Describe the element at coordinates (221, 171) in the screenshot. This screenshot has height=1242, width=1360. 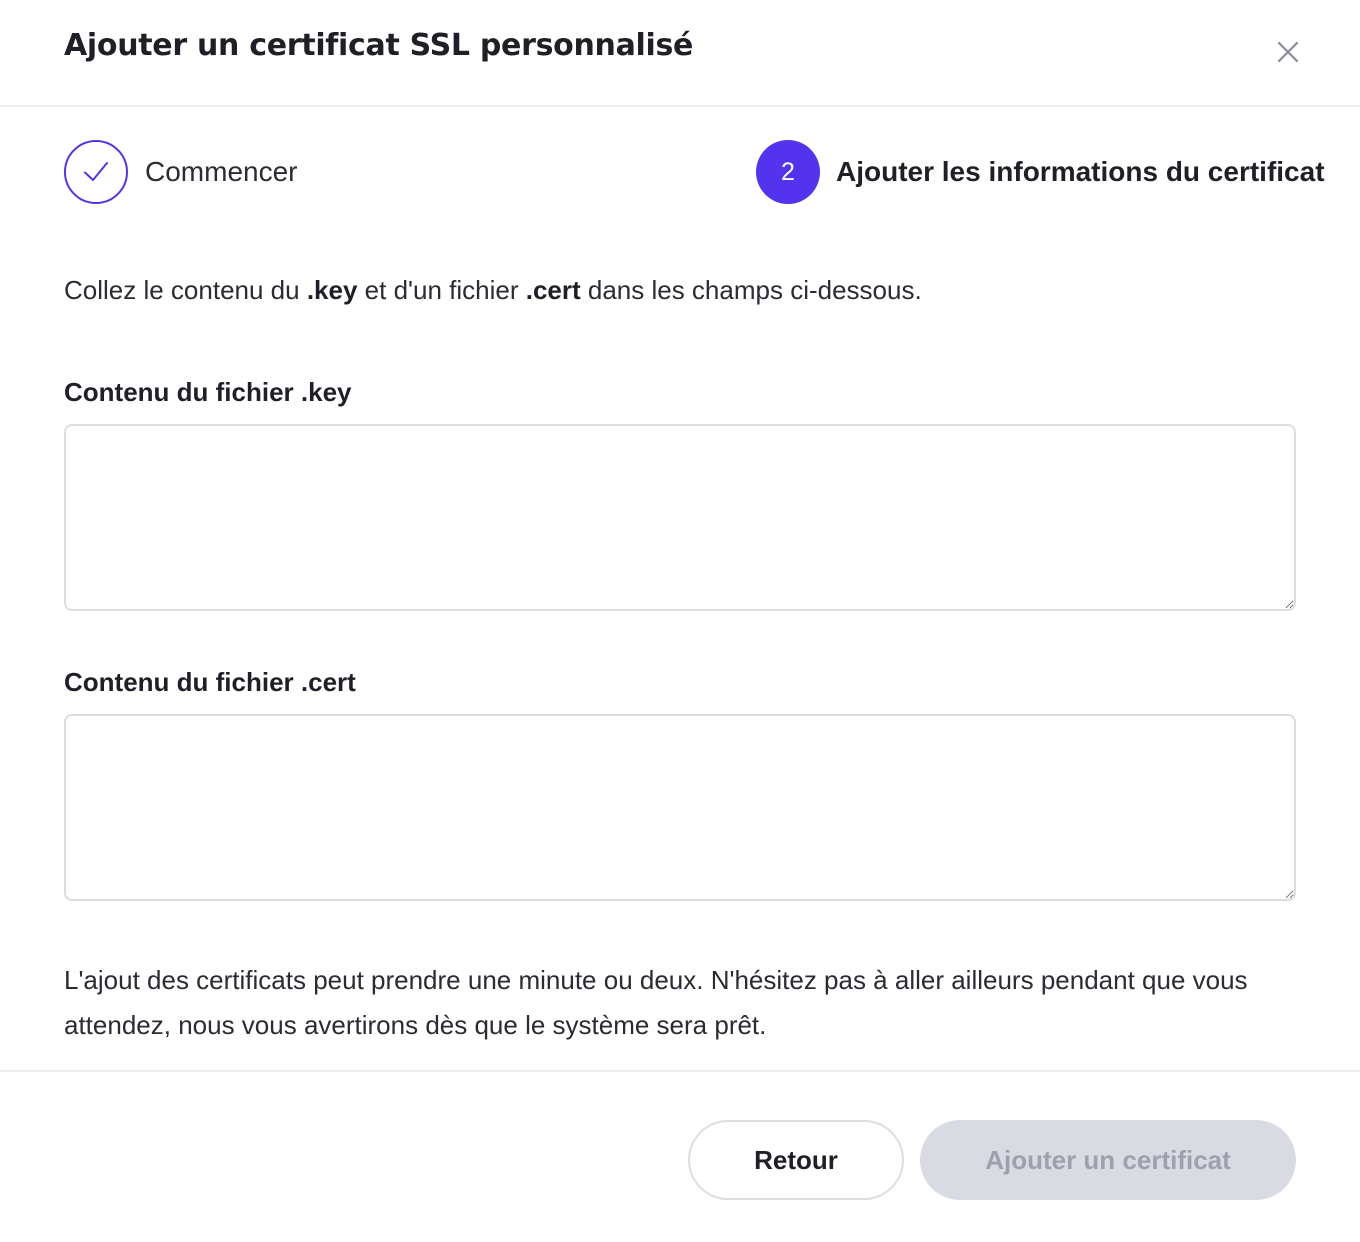
I see `step-1-label: Commencer` at that location.